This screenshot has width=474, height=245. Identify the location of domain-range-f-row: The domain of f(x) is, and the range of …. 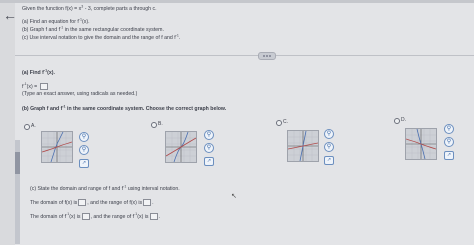
(92, 202).